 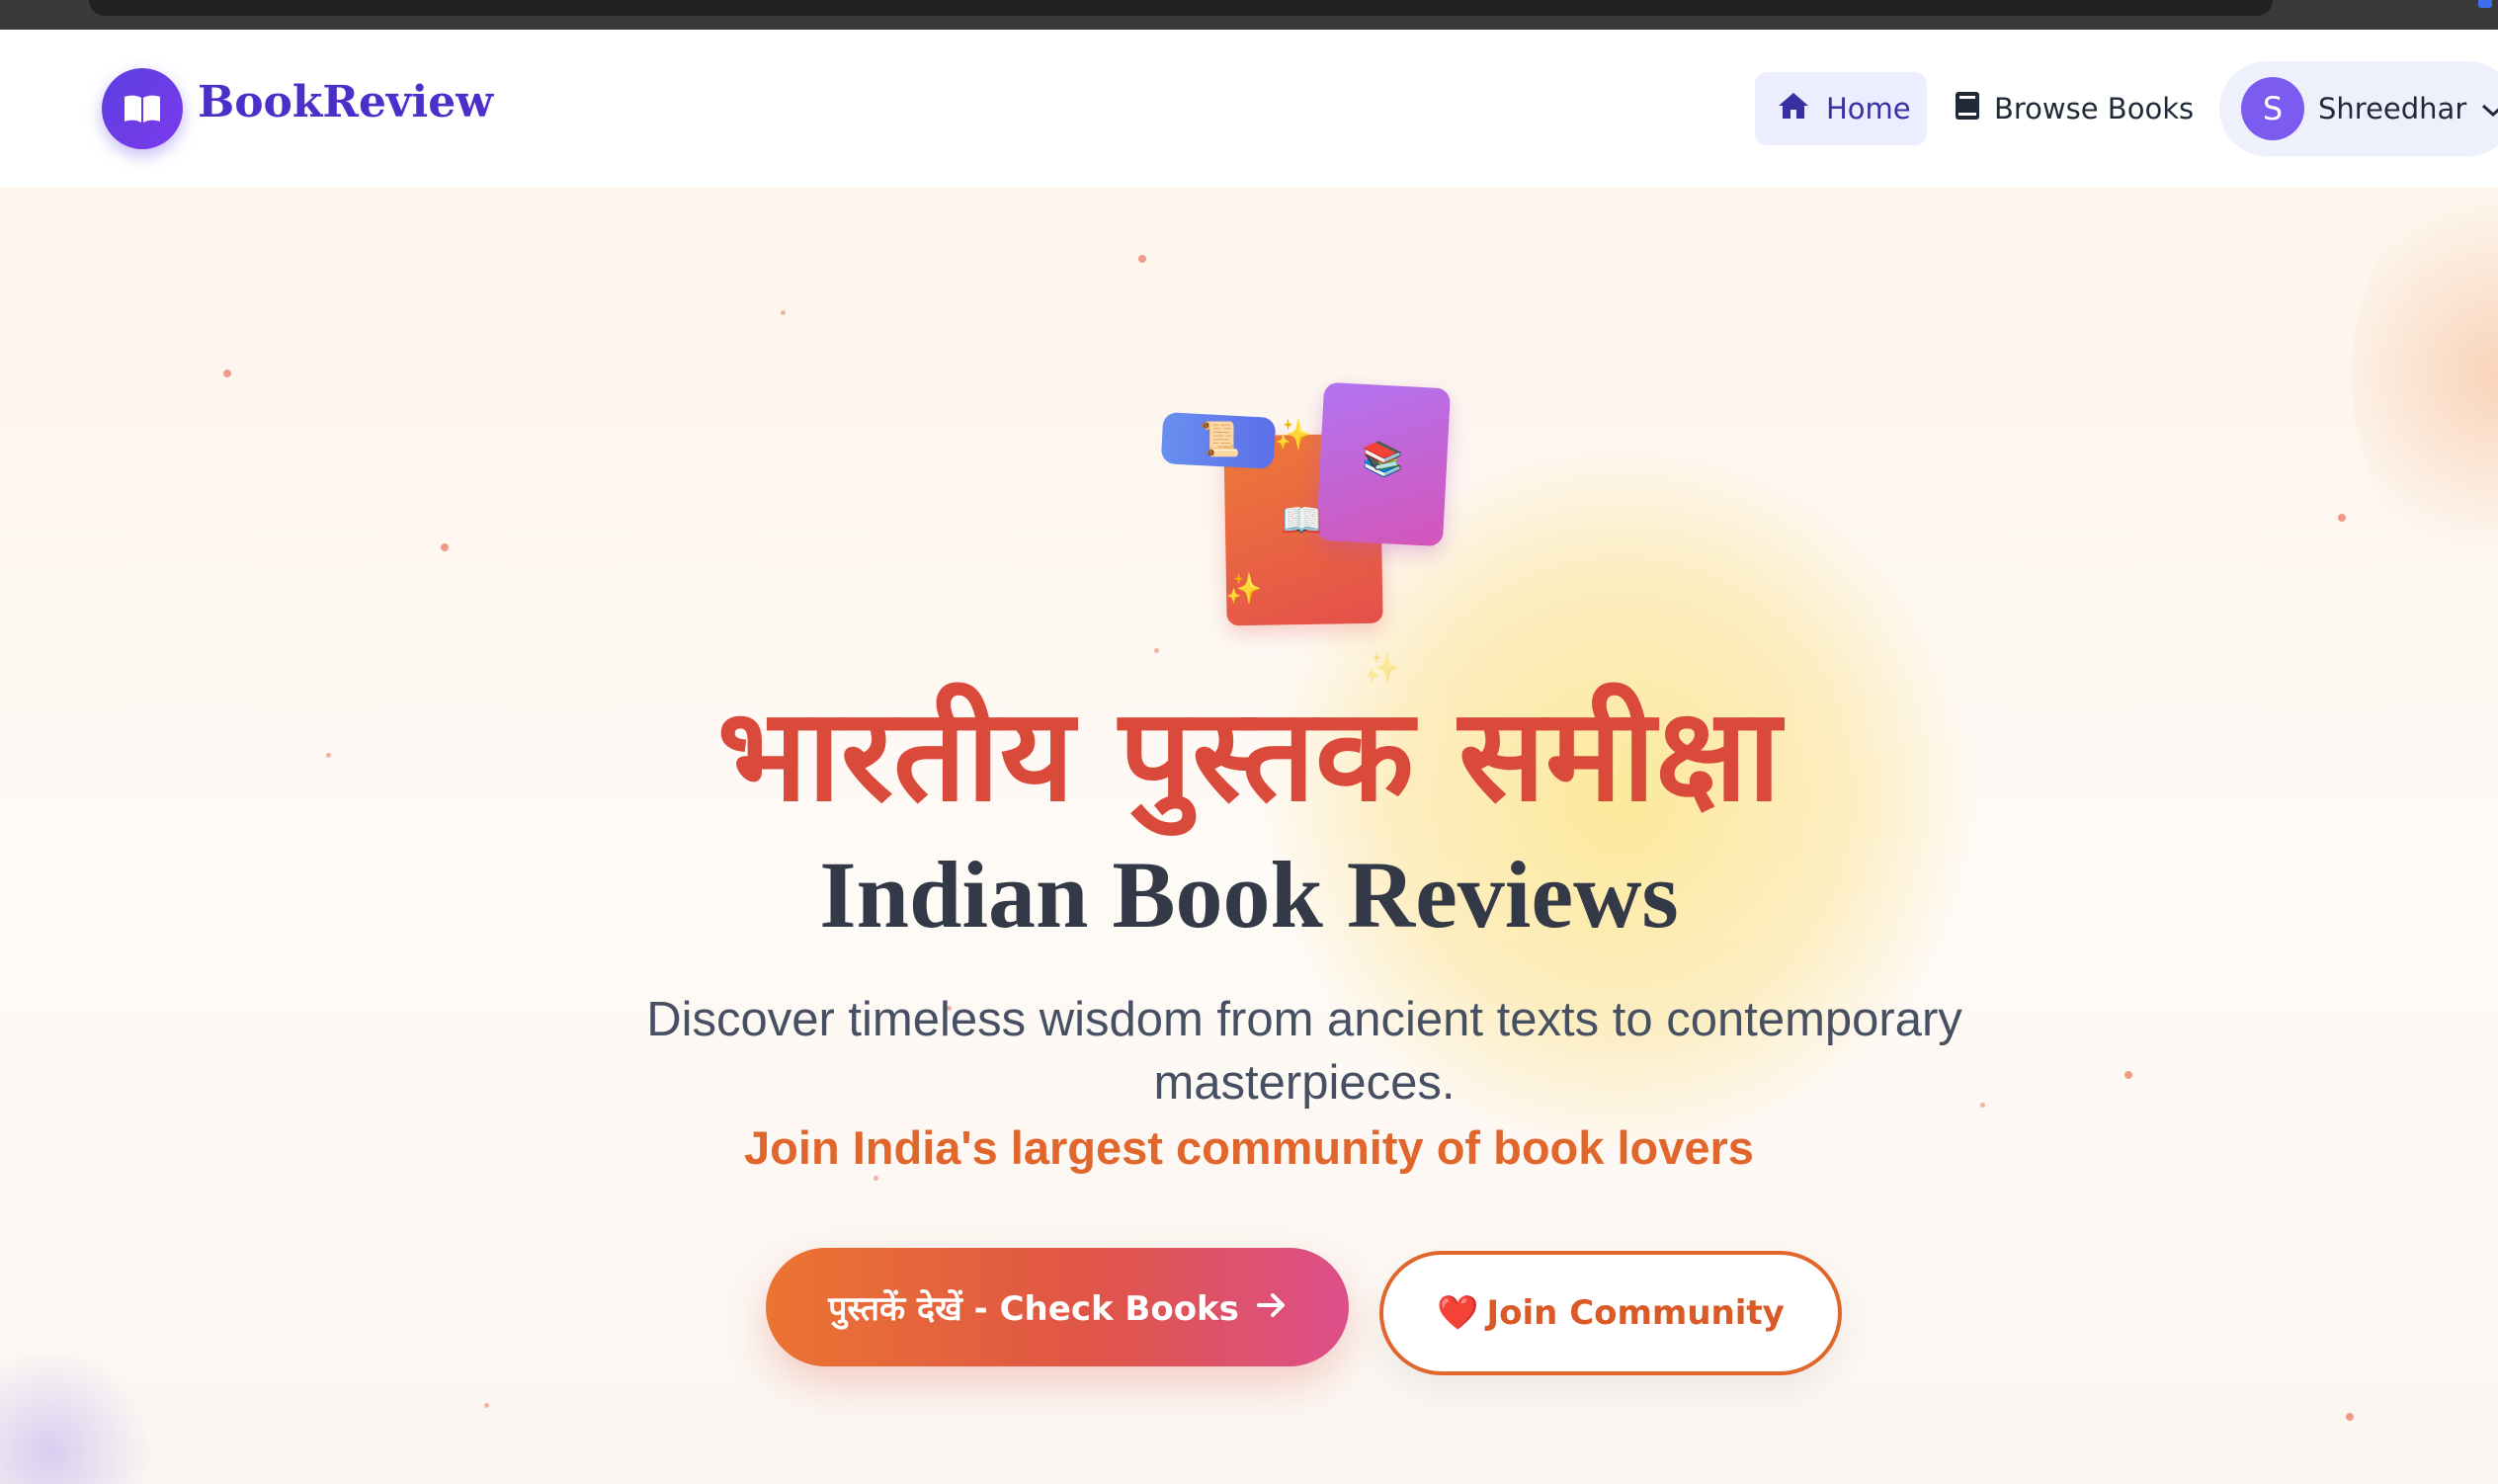 I want to click on user-menu: S Shreedhar, so click(x=2358, y=108).